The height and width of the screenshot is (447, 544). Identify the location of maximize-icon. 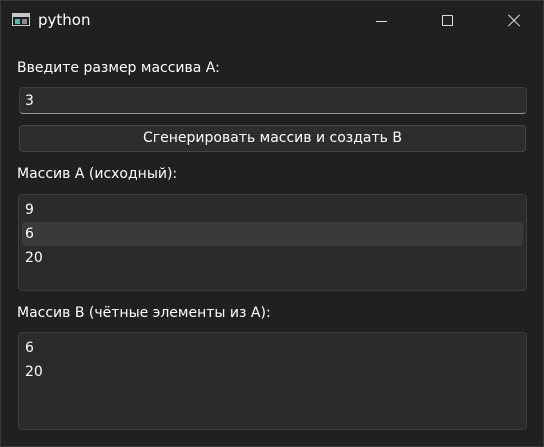
(447, 20).